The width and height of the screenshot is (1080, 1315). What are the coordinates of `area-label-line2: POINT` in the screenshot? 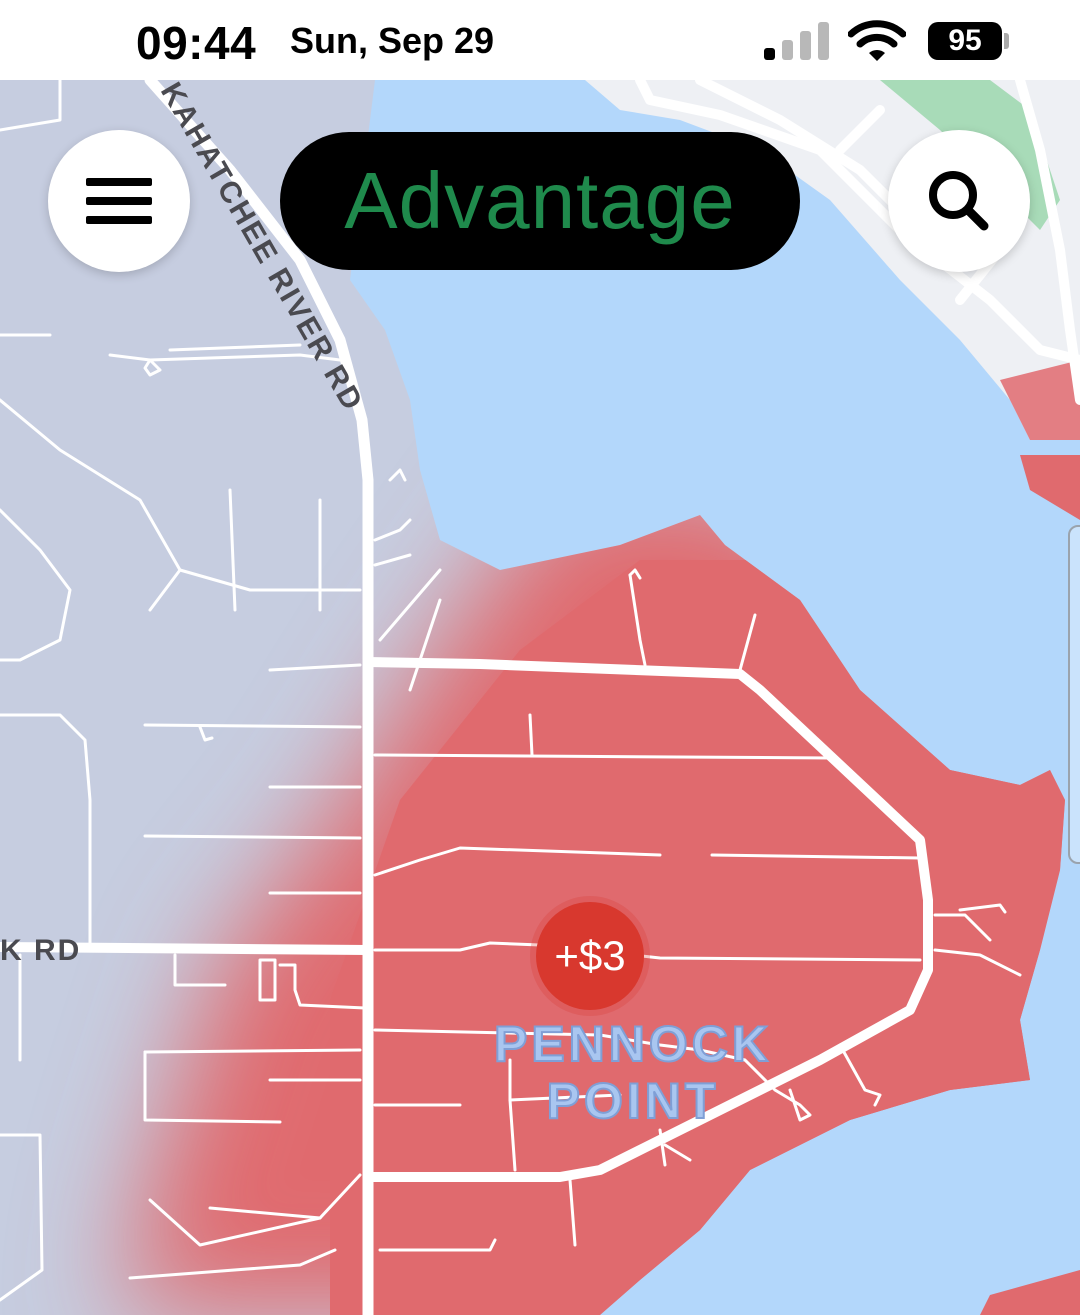 It's located at (633, 1101).